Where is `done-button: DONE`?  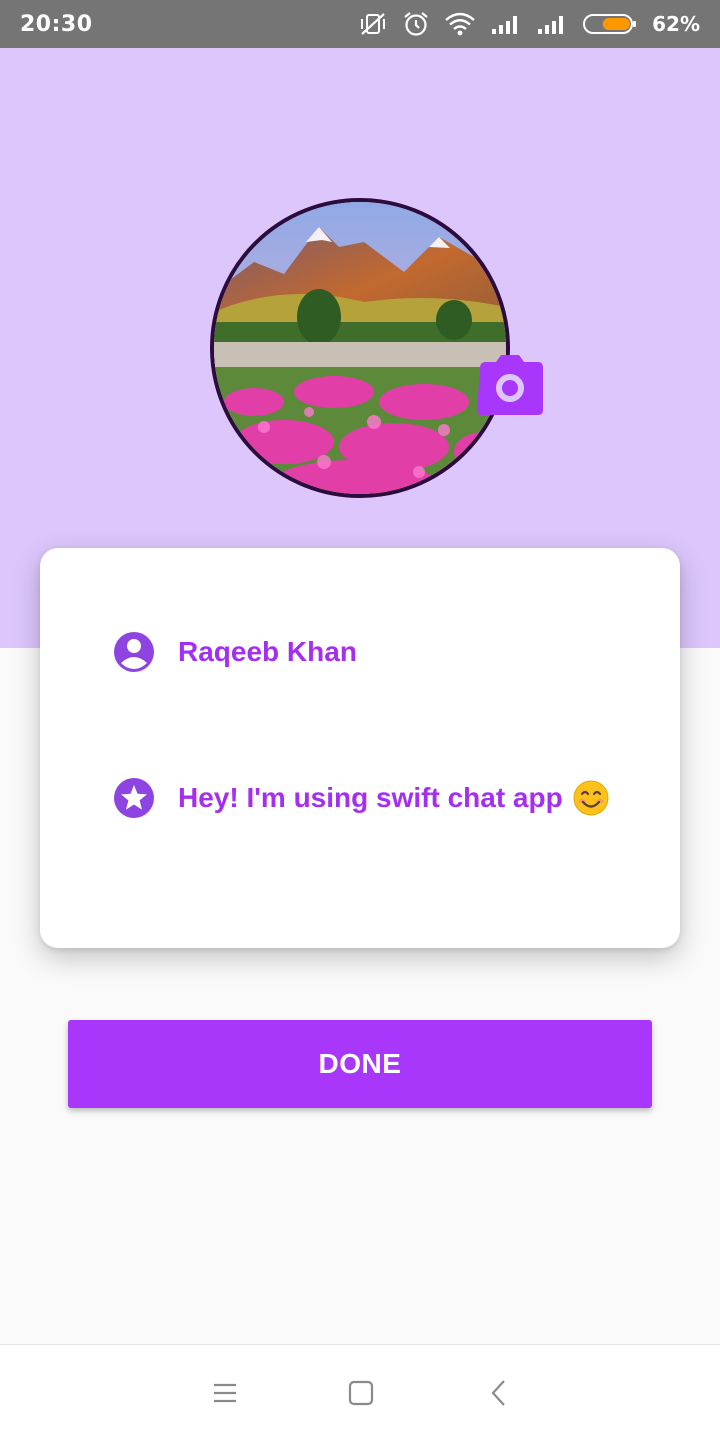
done-button: DONE is located at coordinates (360, 1064).